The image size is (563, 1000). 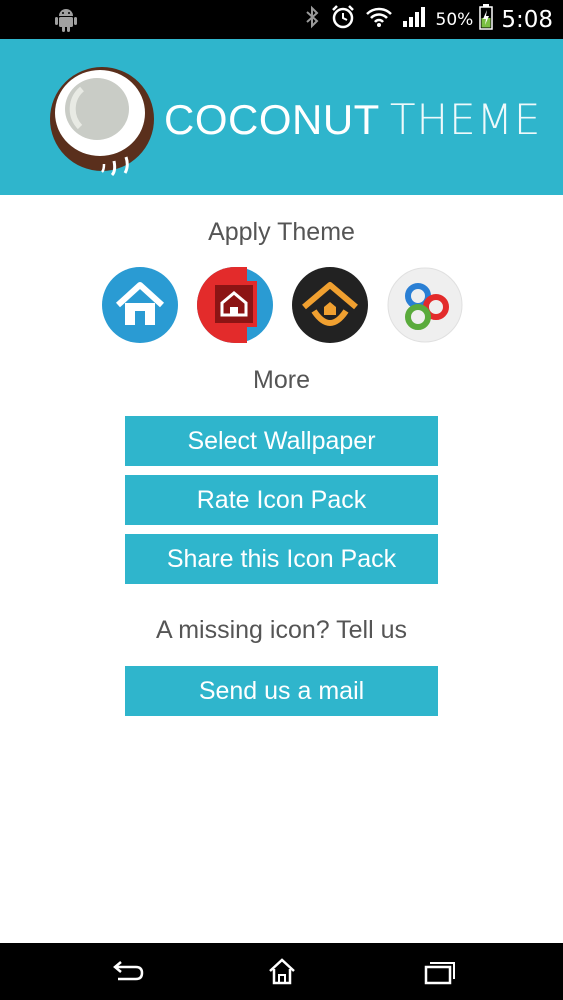 What do you see at coordinates (454, 19) in the screenshot?
I see `battery-percent: 50%` at bounding box center [454, 19].